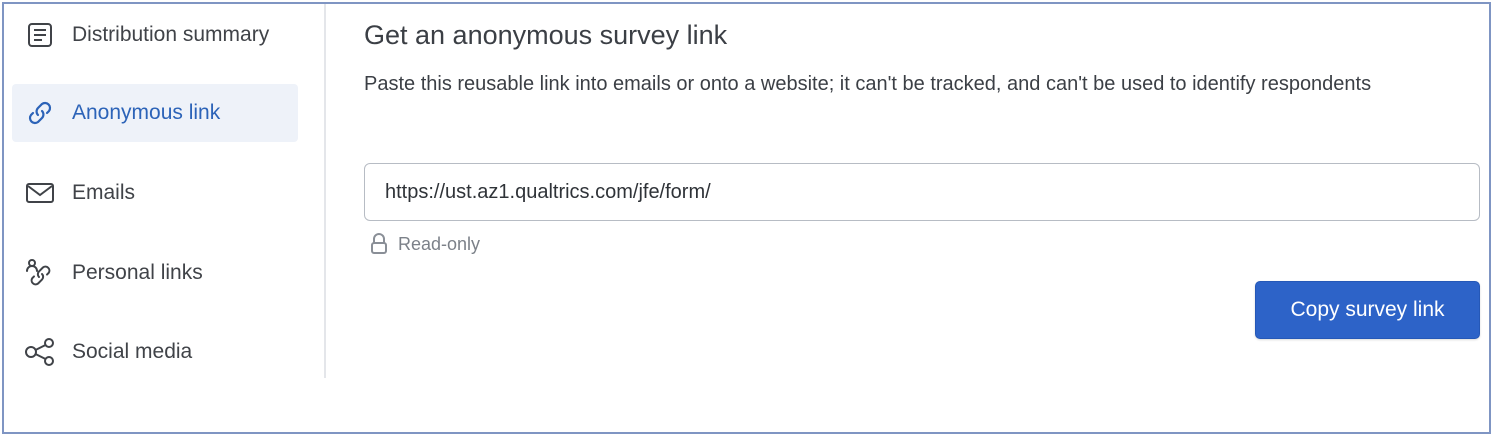  Describe the element at coordinates (40, 273) in the screenshot. I see `personal-link-icon` at that location.